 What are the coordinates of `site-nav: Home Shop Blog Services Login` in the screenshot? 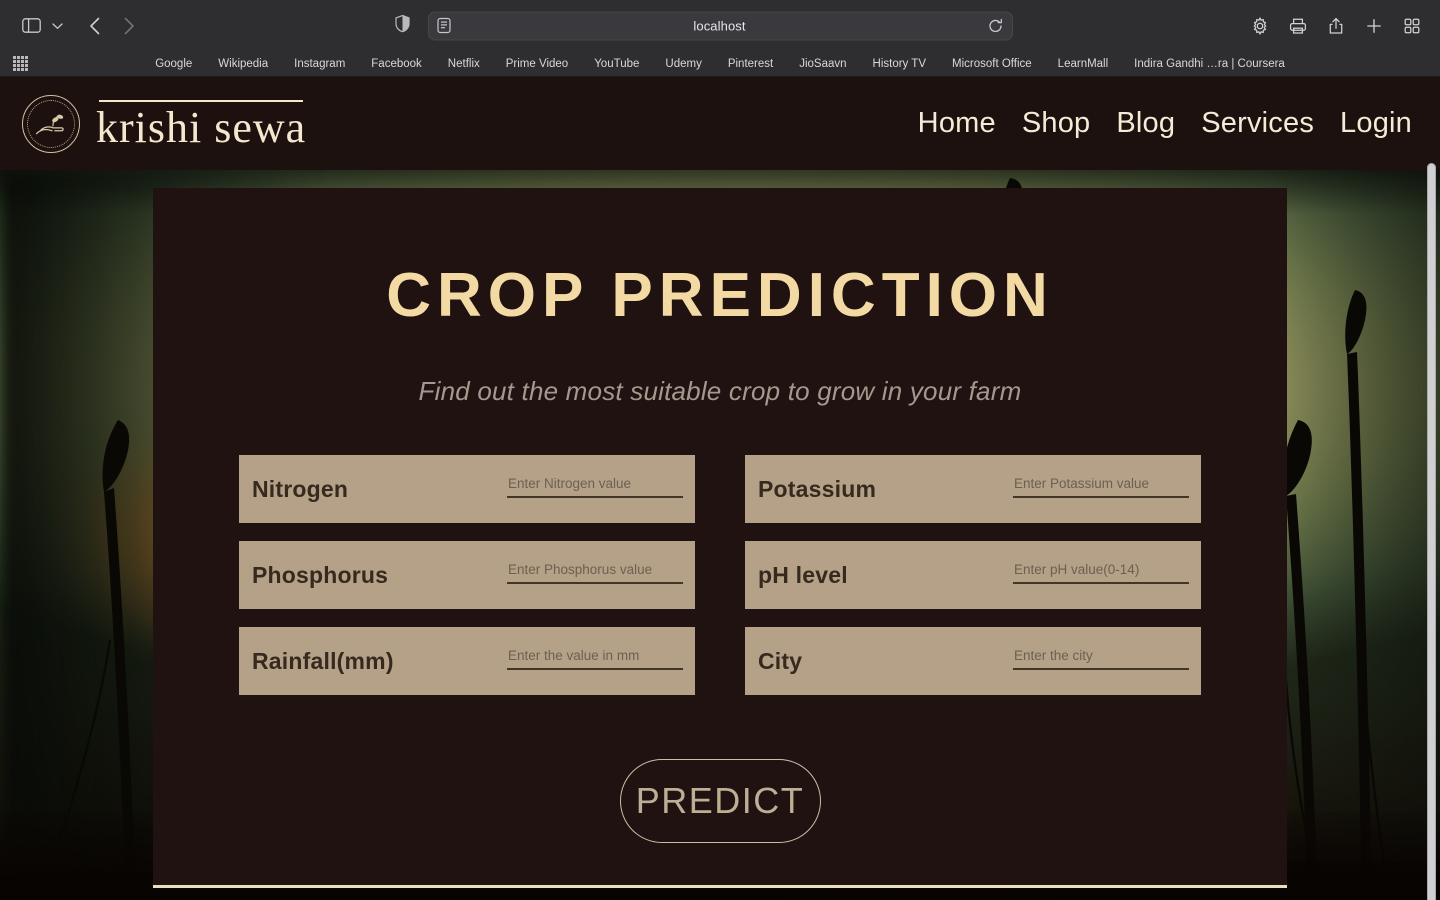 It's located at (1169, 123).